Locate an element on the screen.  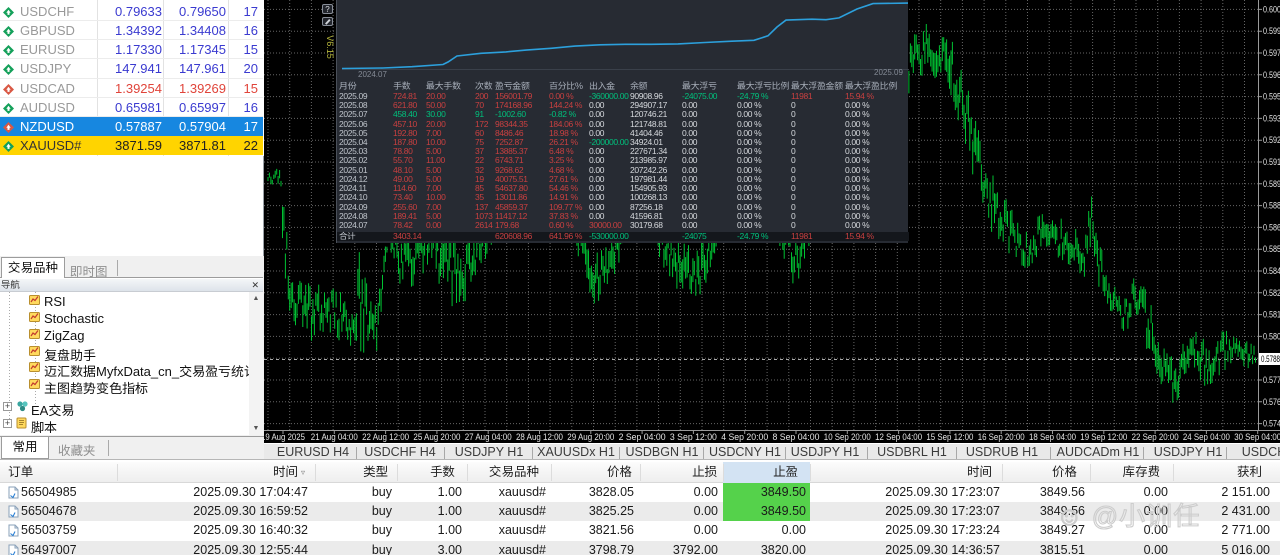
svg-text: 0.5788 is located at coordinates (1270, 359).